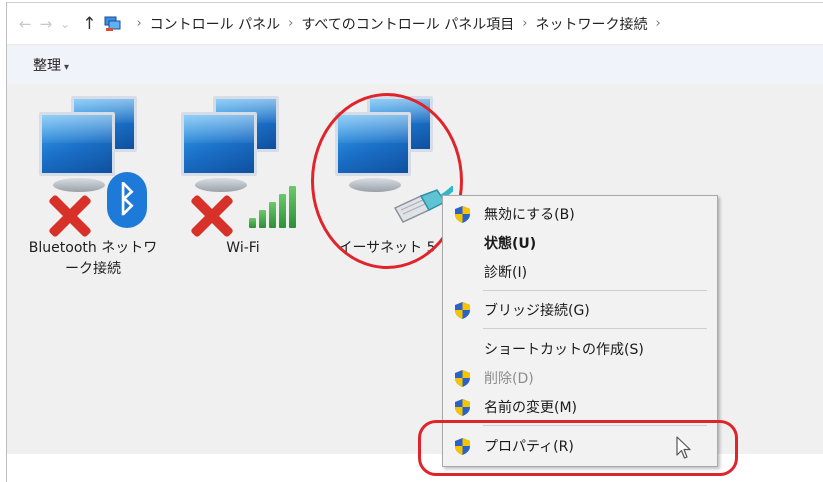 This screenshot has height=482, width=823. I want to click on breadcrumb-all-control-panel-items: すべてのコントロール パネル項目, so click(407, 24).